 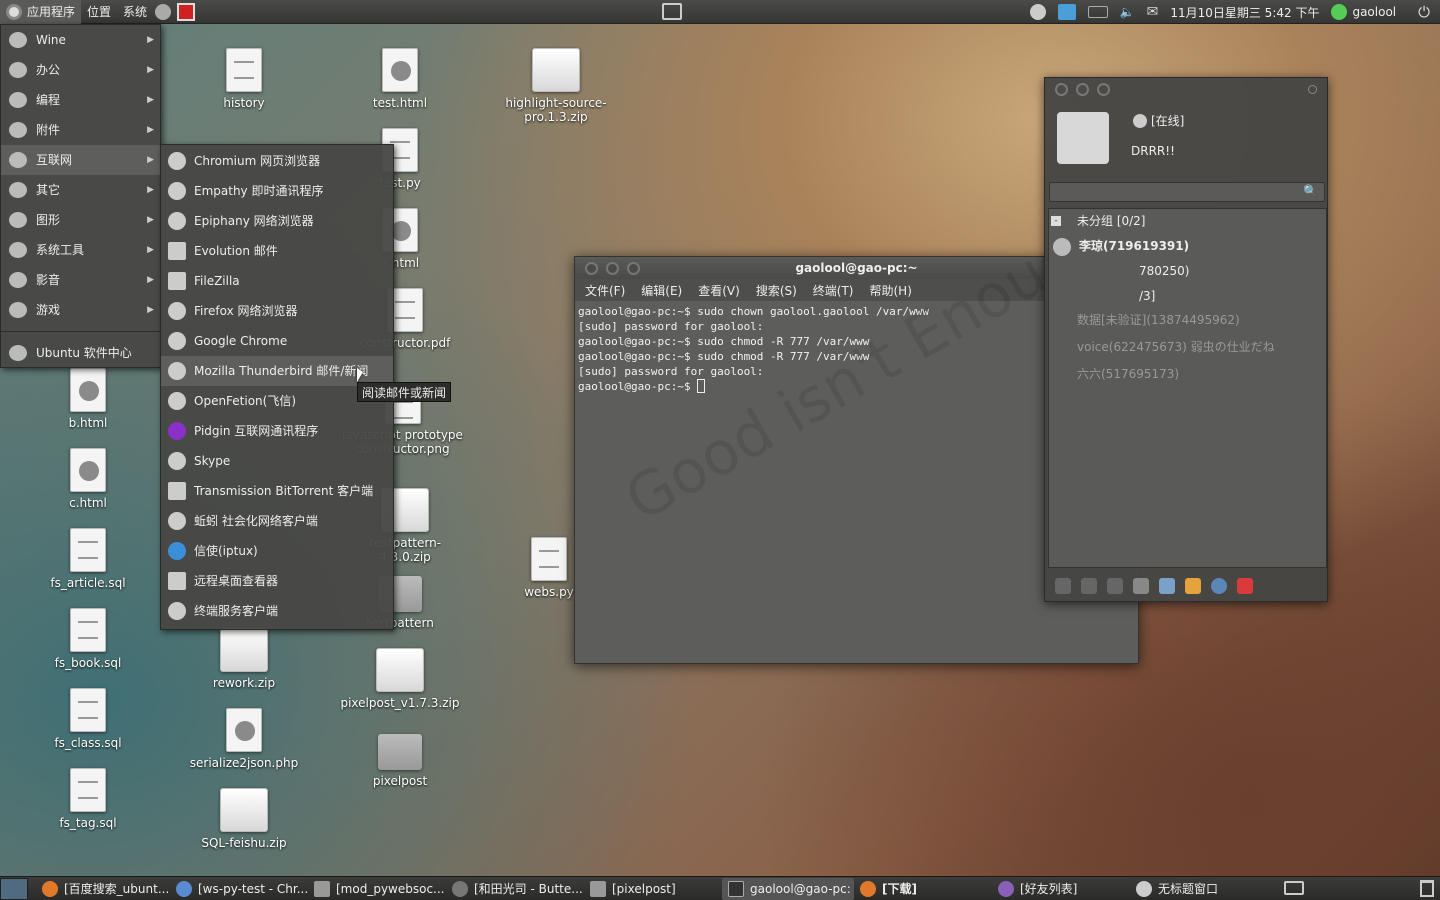 I want to click on transfer-icon, so click(x=1167, y=586).